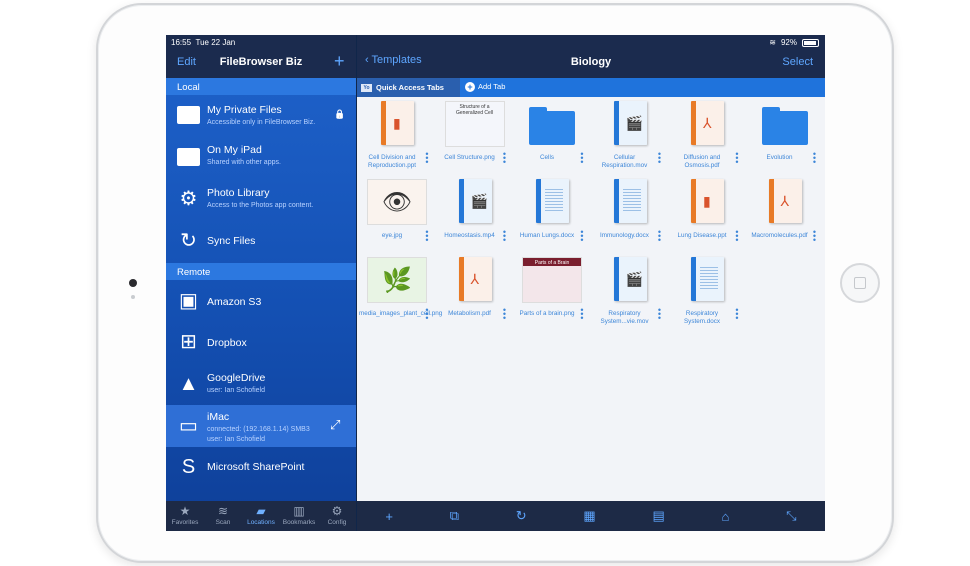 The image size is (970, 566). What do you see at coordinates (785, 213) in the screenshot?
I see `file-item: ⅄ Macromolecules.pdf • • •` at bounding box center [785, 213].